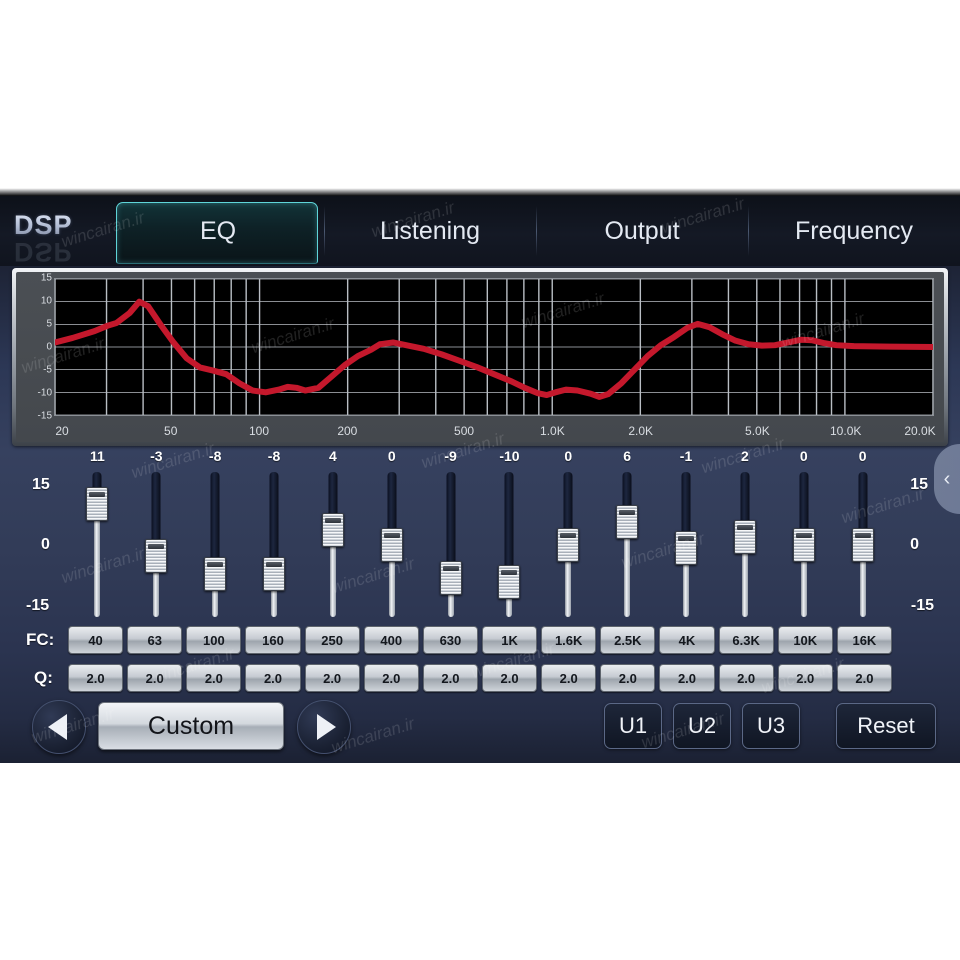  Describe the element at coordinates (155, 640) in the screenshot. I see `fc-cell: 63` at that location.